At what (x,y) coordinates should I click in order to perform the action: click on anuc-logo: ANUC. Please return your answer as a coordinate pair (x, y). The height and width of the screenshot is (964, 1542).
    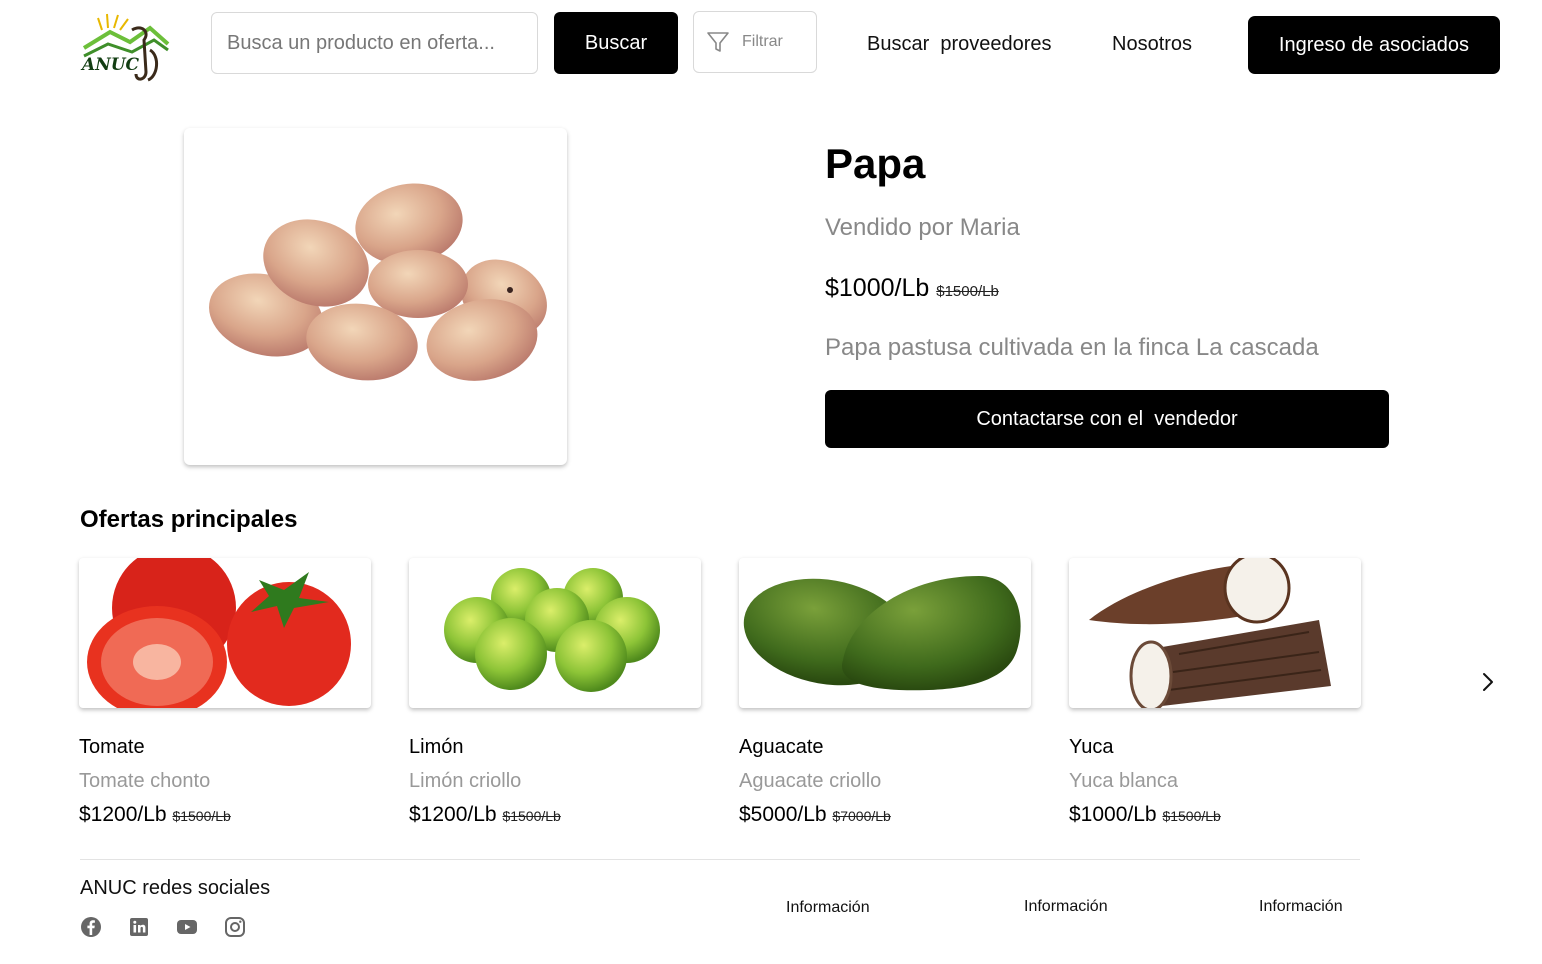
    Looking at the image, I should click on (126, 47).